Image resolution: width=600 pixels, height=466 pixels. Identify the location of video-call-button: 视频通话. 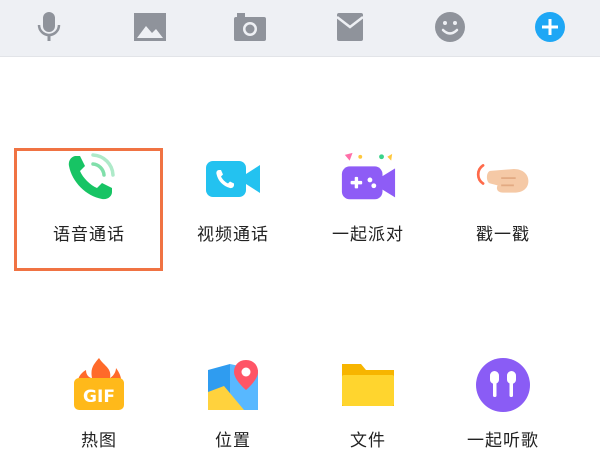
(233, 205).